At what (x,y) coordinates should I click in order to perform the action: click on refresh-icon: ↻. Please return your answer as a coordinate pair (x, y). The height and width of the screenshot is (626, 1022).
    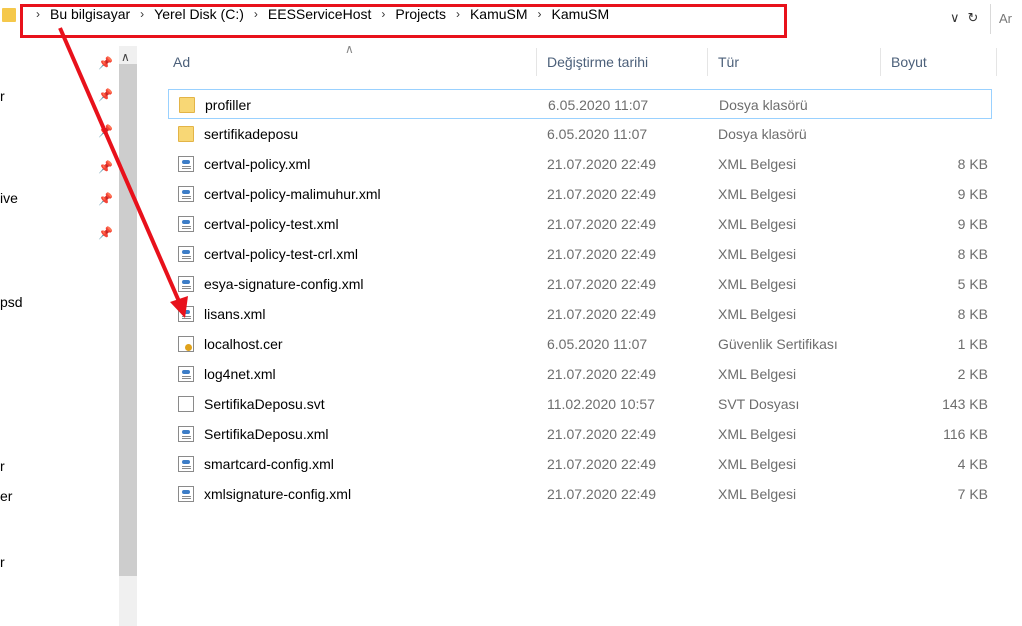
    Looking at the image, I should click on (973, 18).